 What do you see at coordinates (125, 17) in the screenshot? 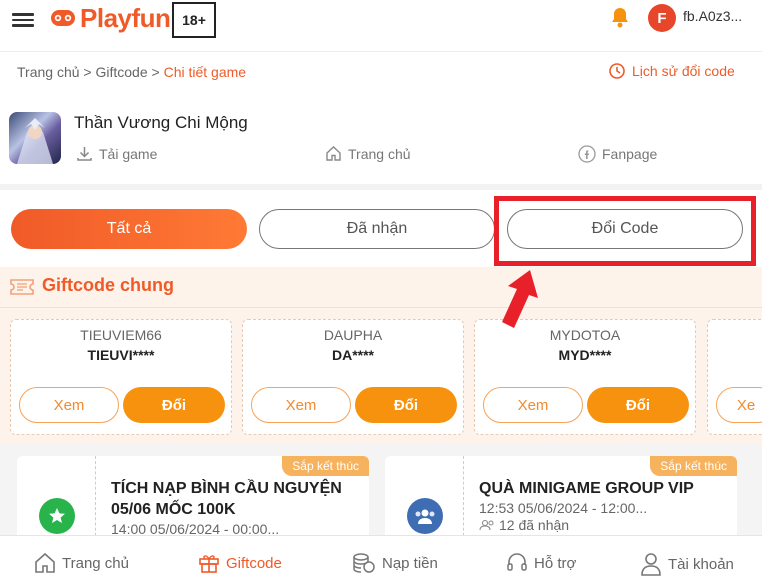
I see `logo-text: Playfun` at bounding box center [125, 17].